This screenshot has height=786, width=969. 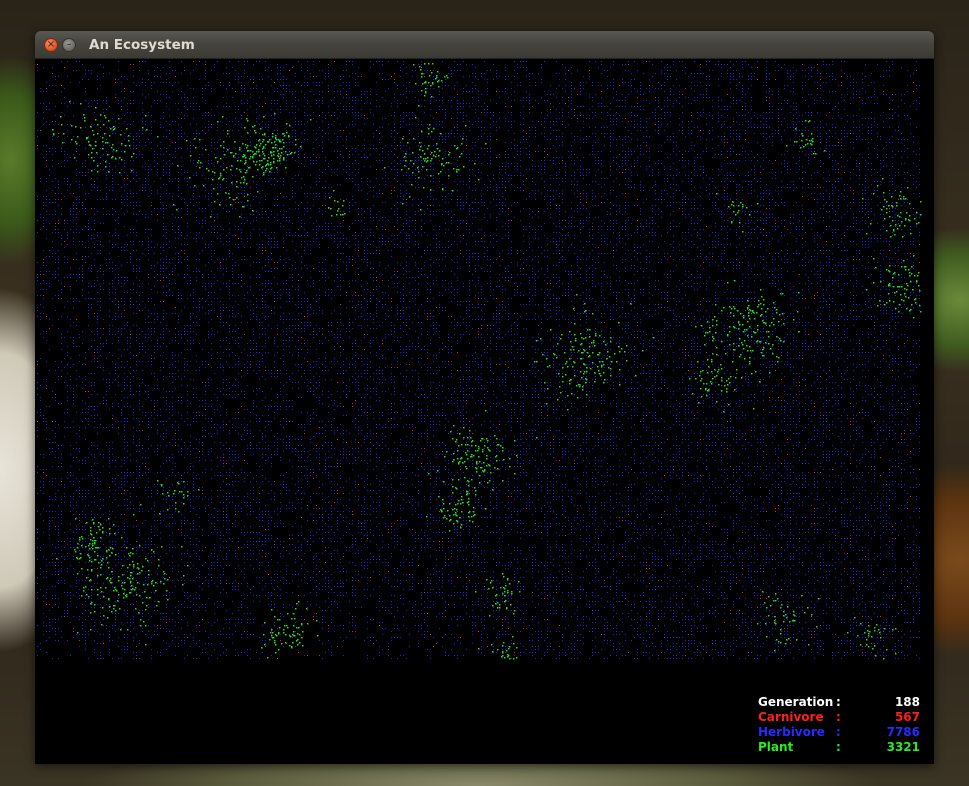 What do you see at coordinates (484, 45) in the screenshot?
I see `title-bar: × – An Ecosystem` at bounding box center [484, 45].